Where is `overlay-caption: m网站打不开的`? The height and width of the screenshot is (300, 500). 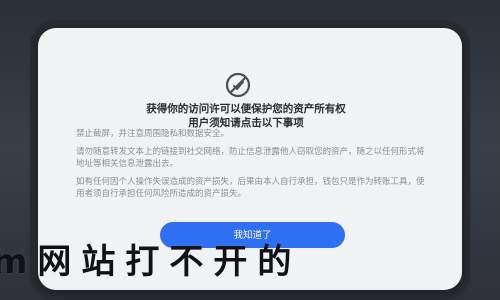
overlay-caption: m网站打不开的 is located at coordinates (151, 262).